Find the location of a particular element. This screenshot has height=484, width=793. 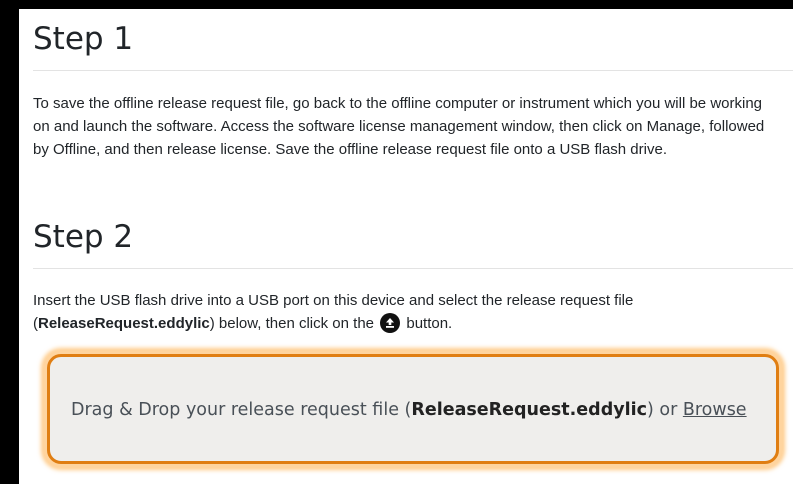

step2-divider is located at coordinates (413, 268).